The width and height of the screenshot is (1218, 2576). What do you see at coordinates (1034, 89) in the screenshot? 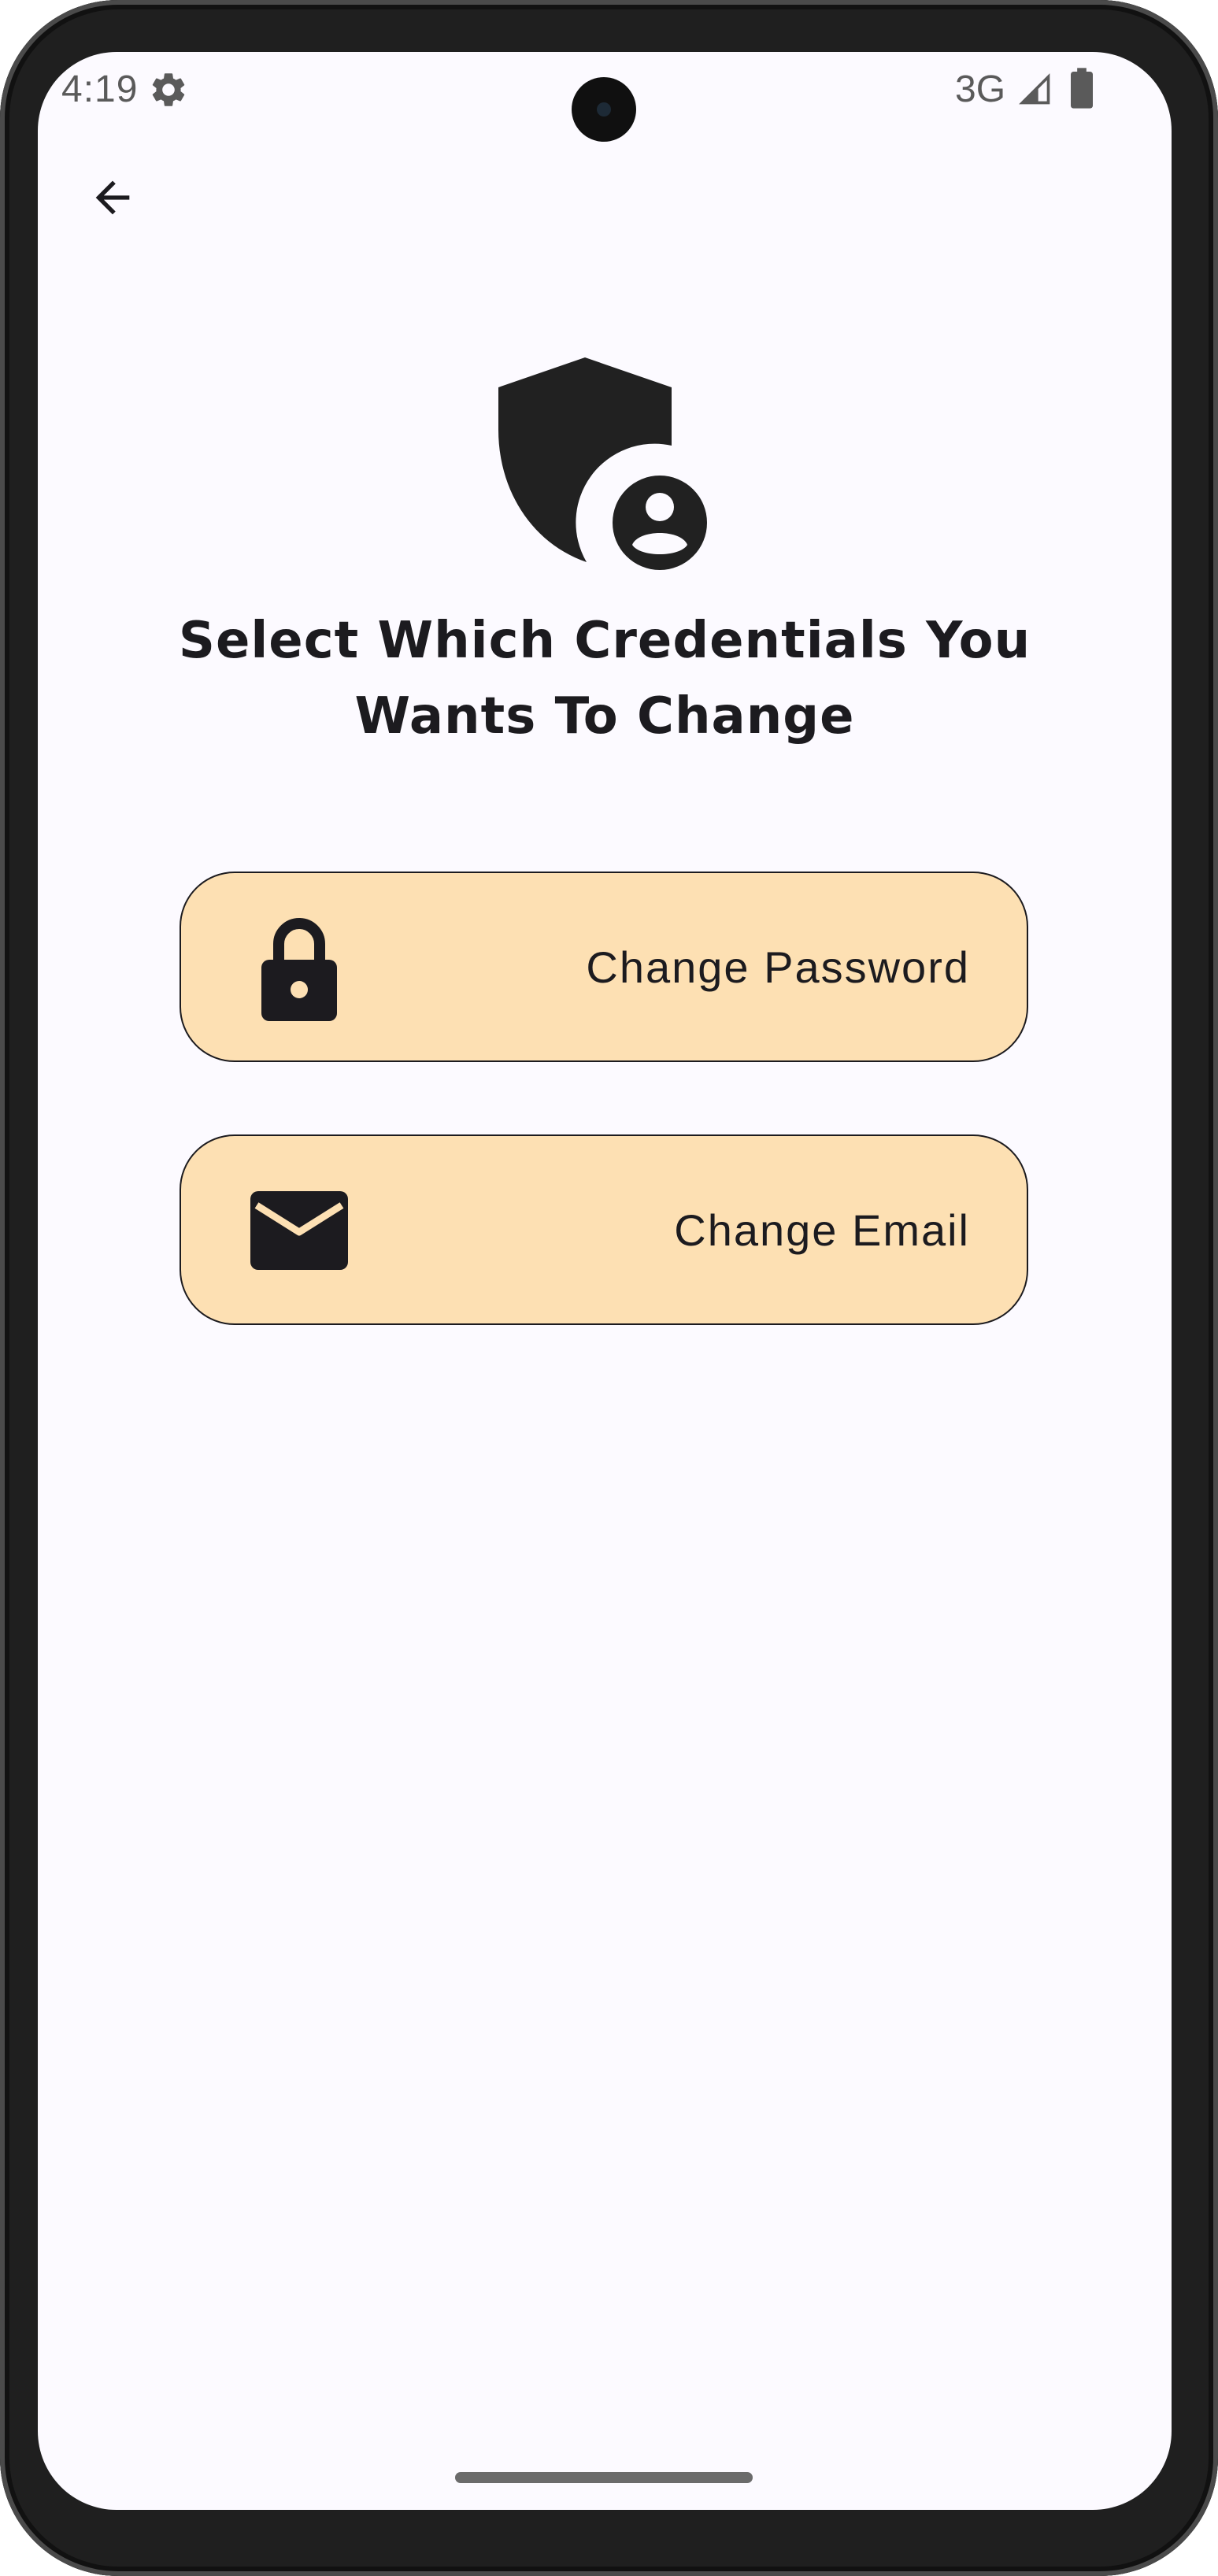
I see `signal-icon` at bounding box center [1034, 89].